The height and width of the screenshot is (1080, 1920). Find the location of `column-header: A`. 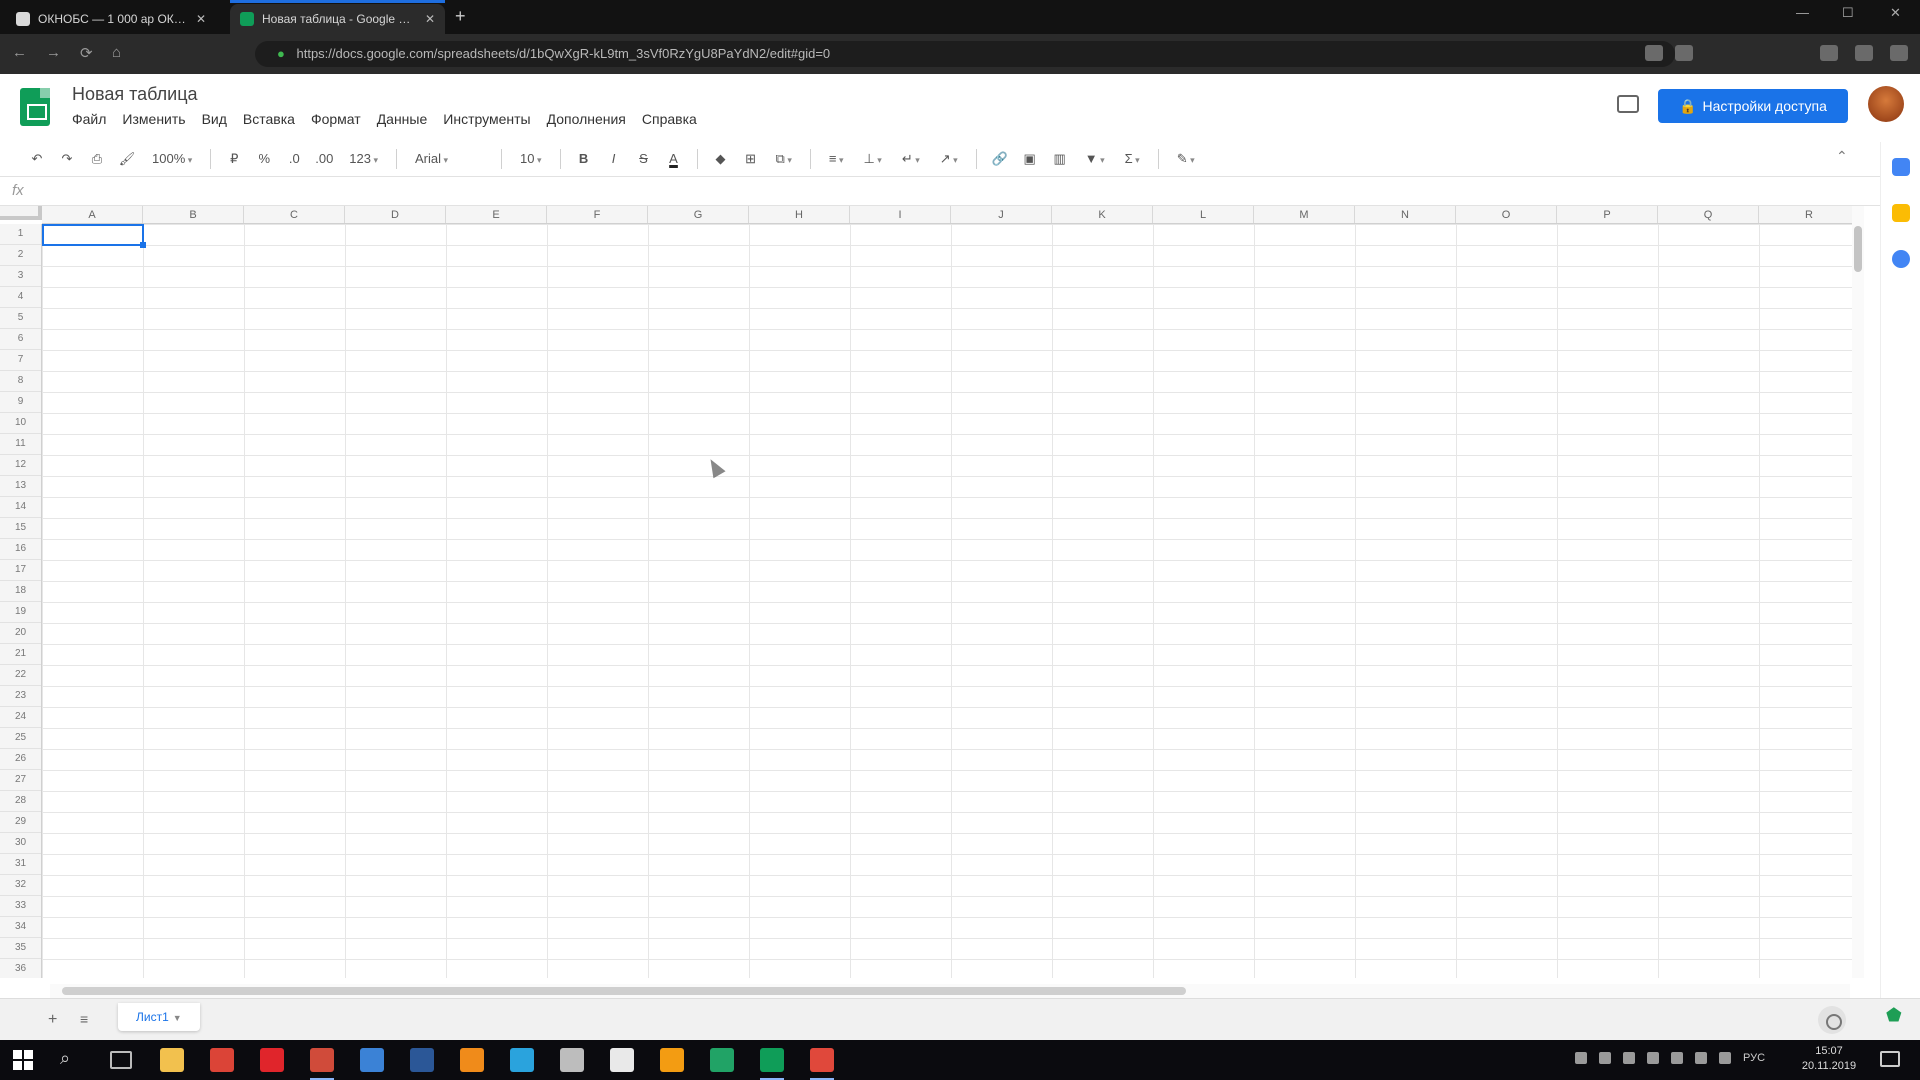

column-header: A is located at coordinates (92, 214).